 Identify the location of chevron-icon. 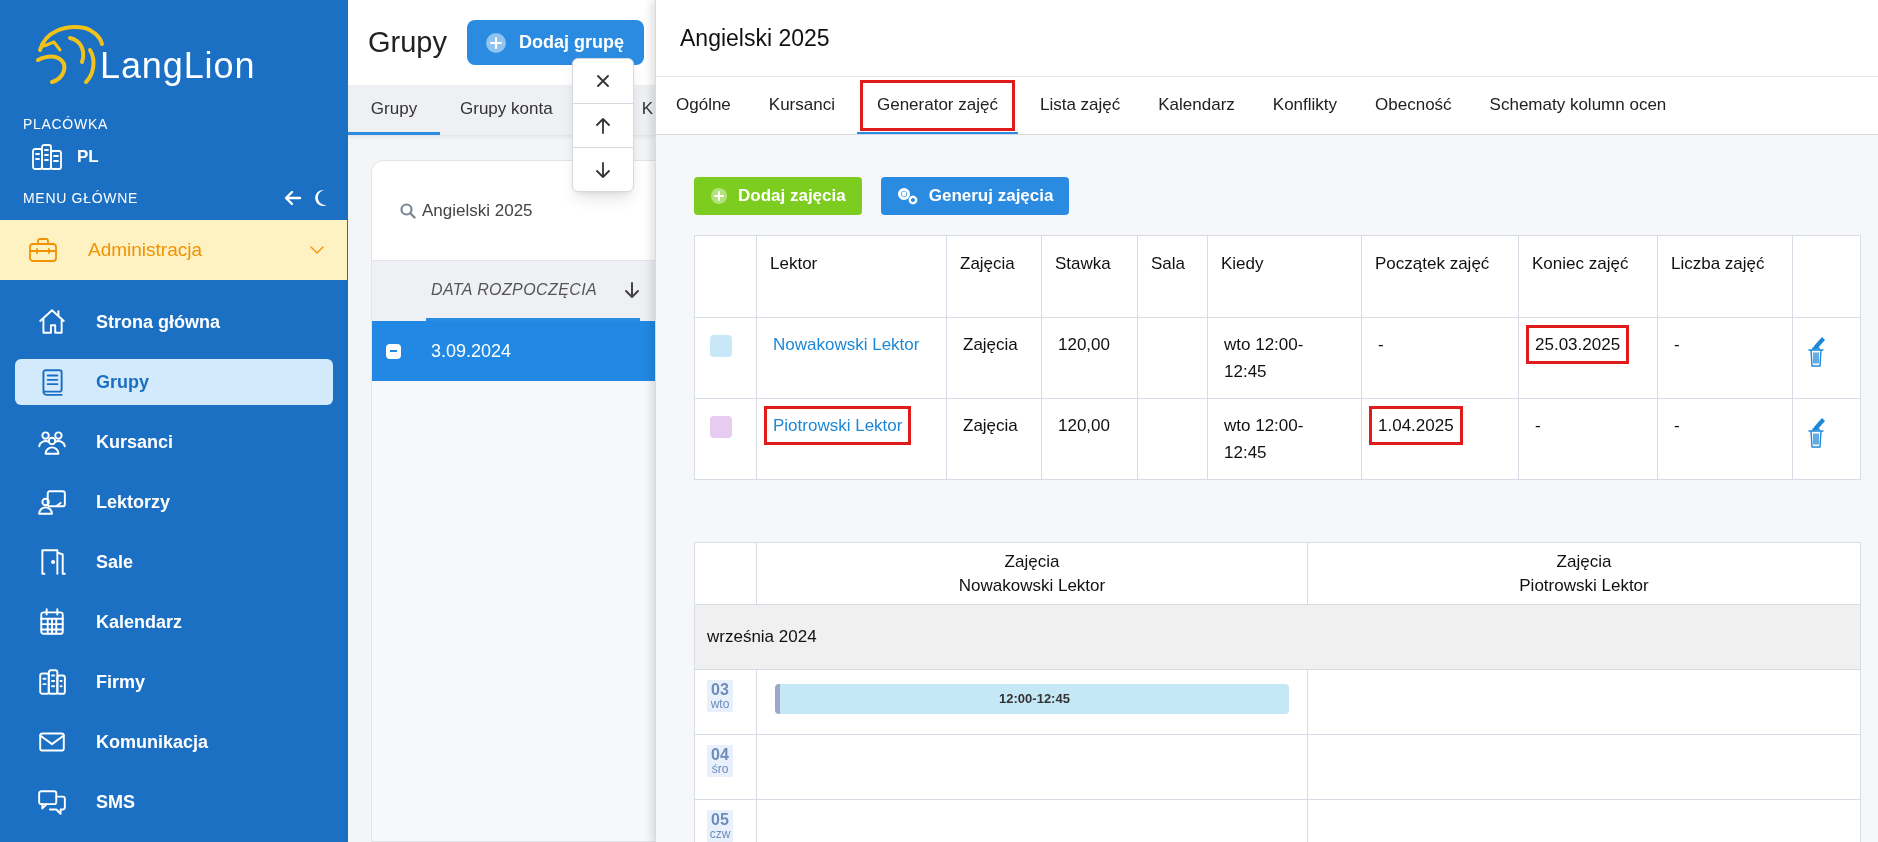
(317, 250).